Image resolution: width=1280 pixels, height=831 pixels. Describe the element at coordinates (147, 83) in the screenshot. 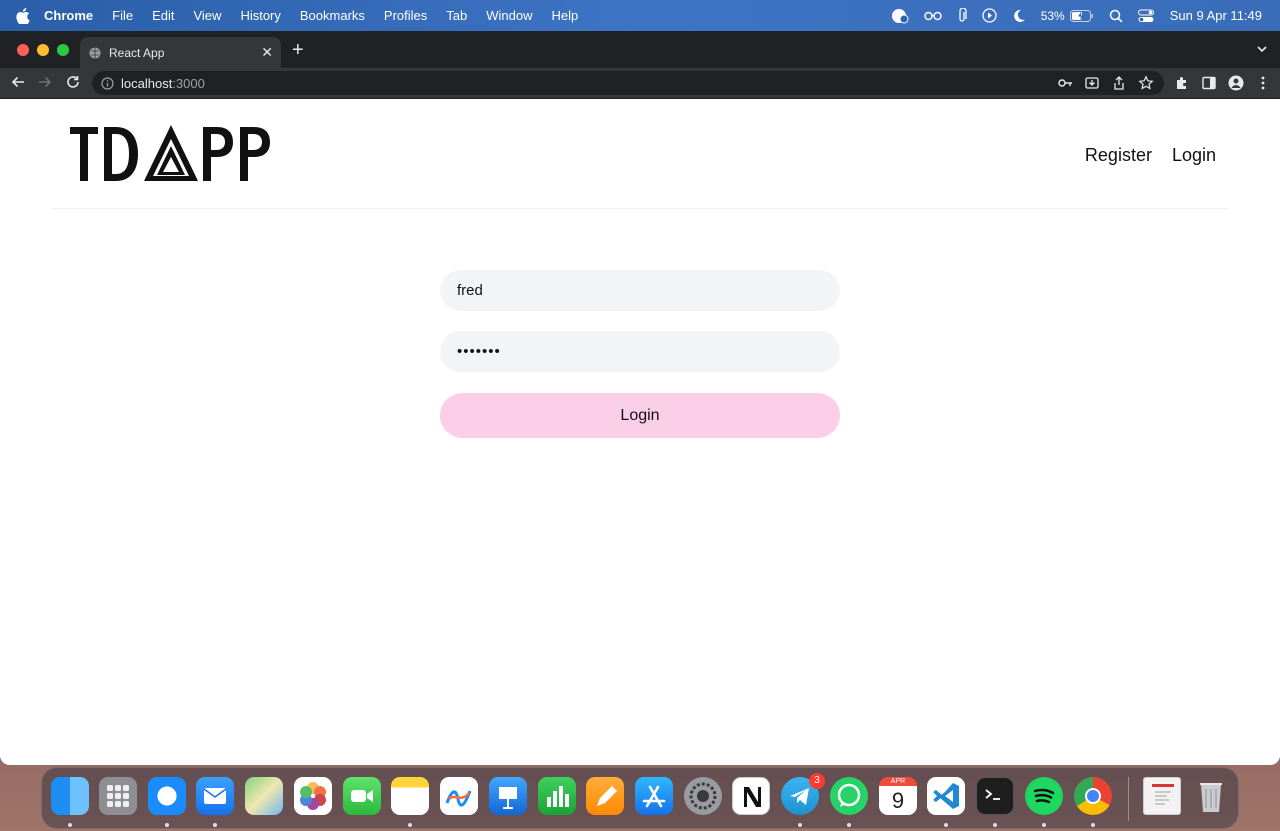

I see `url-host: localhost` at that location.